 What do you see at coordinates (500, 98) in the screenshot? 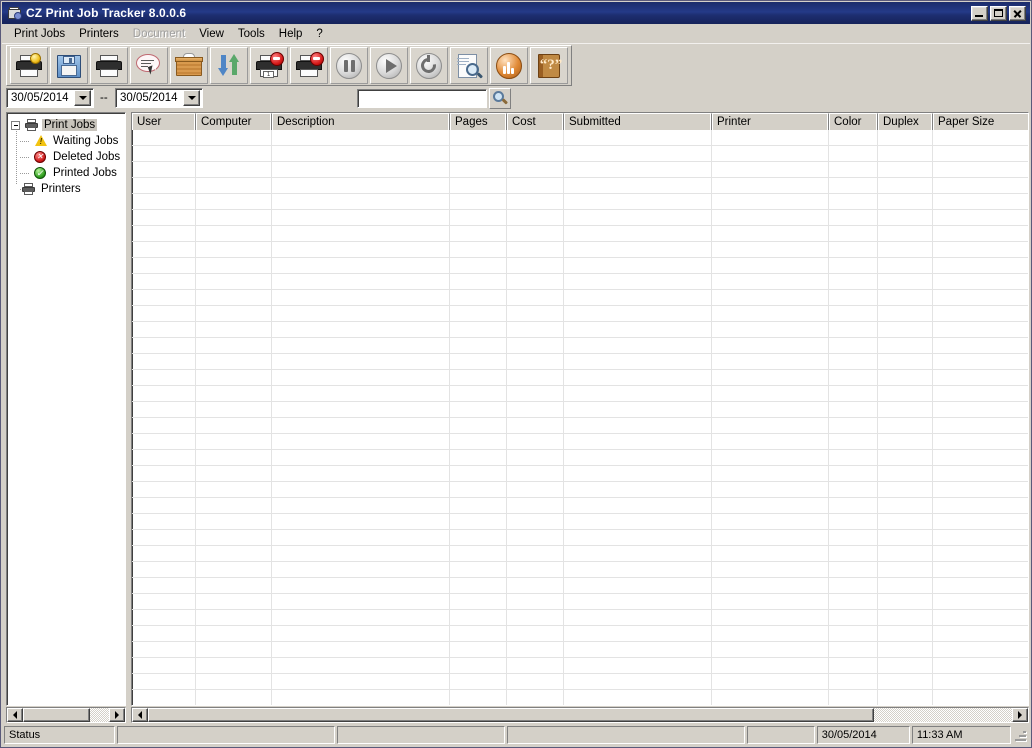
I see `search-button` at bounding box center [500, 98].